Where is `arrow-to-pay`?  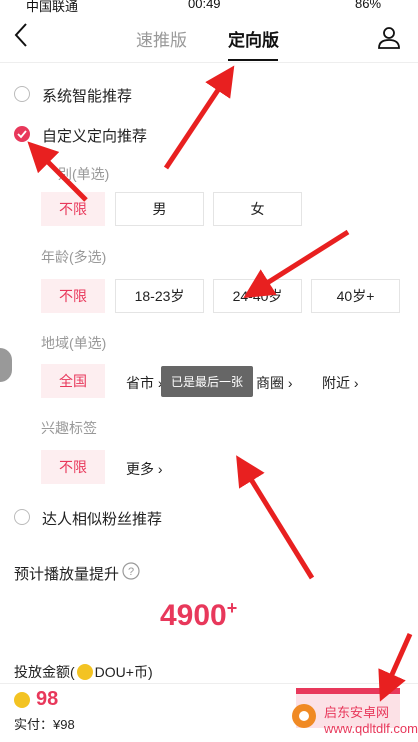 arrow-to-pay is located at coordinates (395, 667).